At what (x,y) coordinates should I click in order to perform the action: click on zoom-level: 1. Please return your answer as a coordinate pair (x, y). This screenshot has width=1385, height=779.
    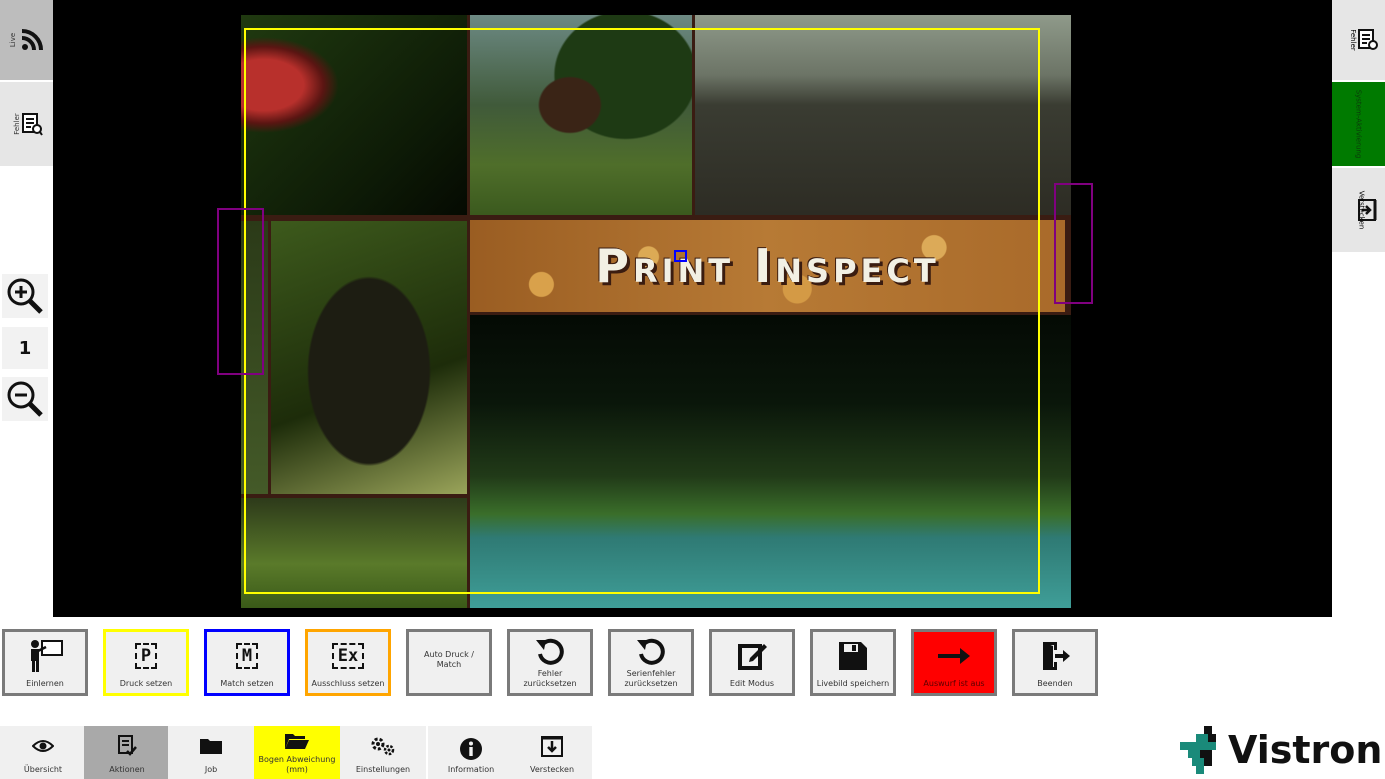
    Looking at the image, I should click on (25, 348).